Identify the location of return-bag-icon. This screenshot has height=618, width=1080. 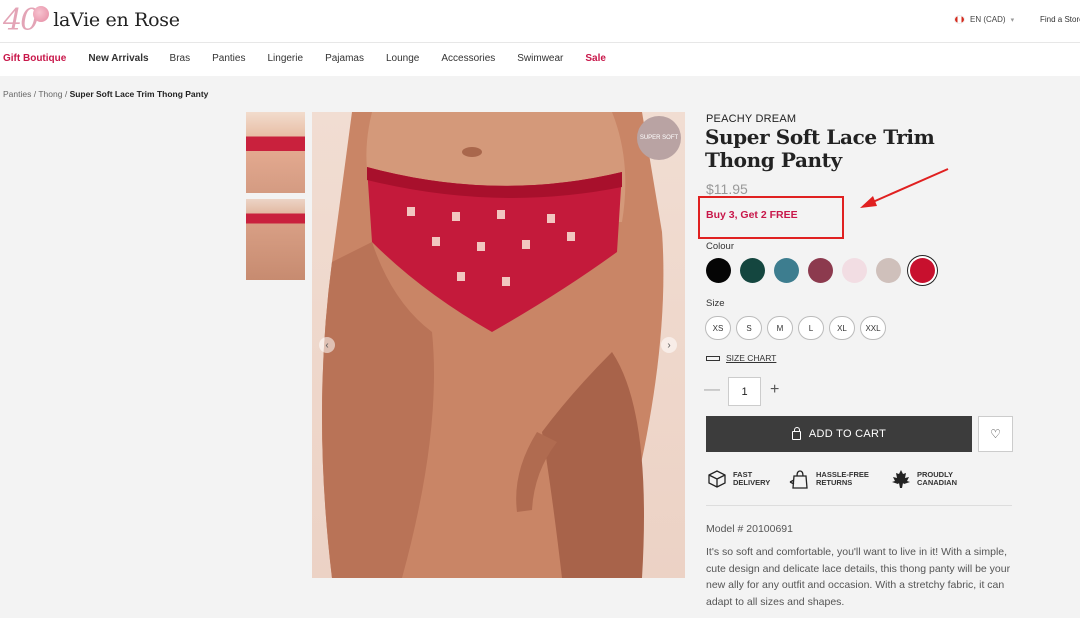
(800, 479).